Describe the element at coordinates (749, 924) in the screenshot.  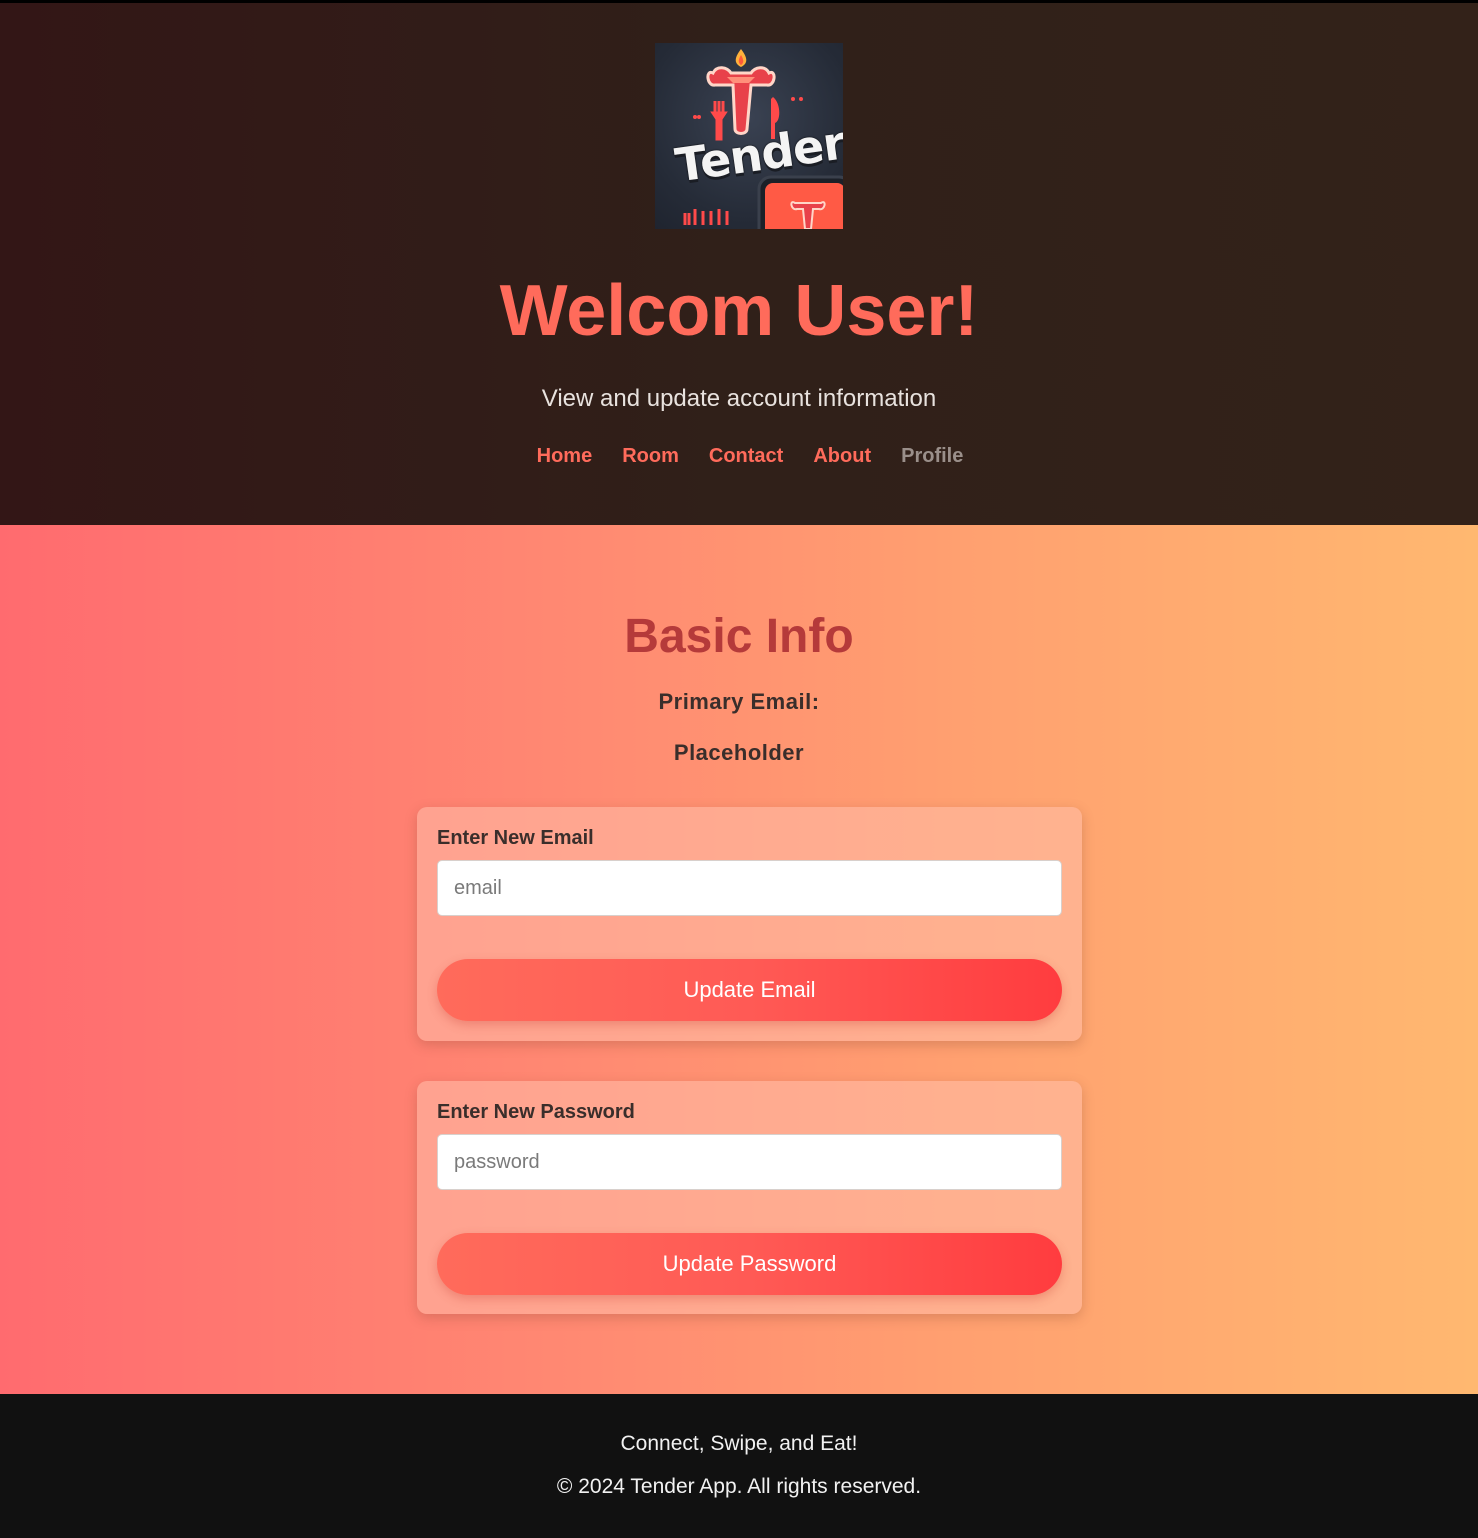
I see `email-update-card: Enter New Email Update Email` at that location.